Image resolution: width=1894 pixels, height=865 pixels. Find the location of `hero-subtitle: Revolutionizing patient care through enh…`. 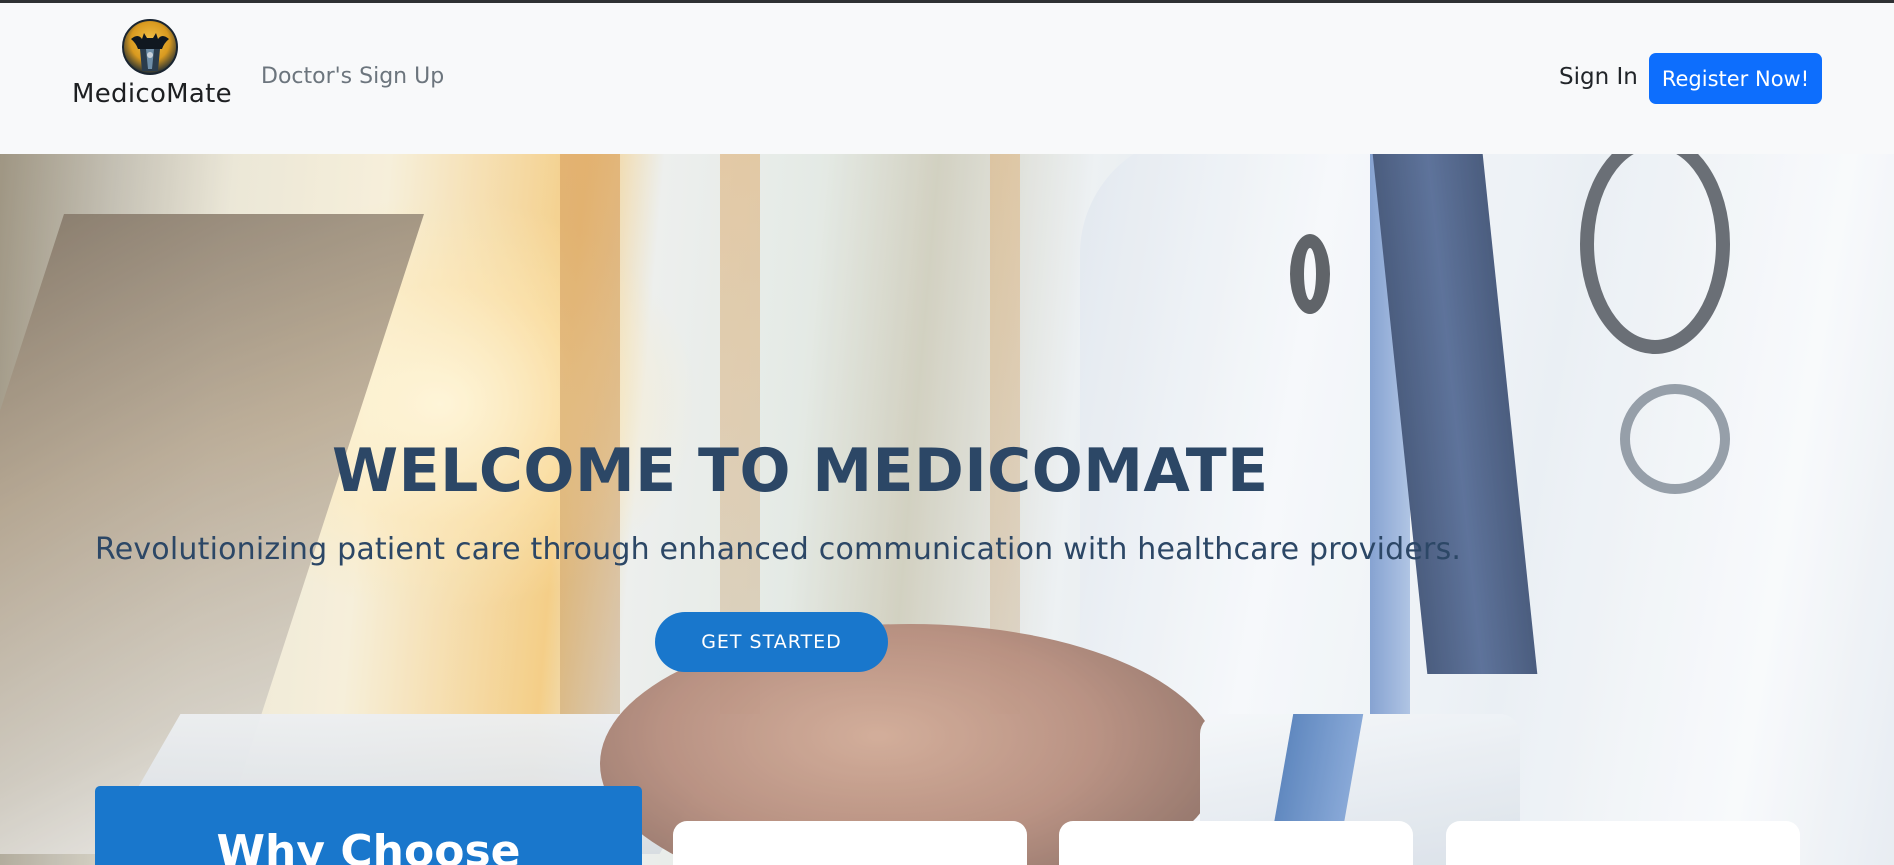

hero-subtitle: Revolutionizing patient care through enh… is located at coordinates (778, 549).